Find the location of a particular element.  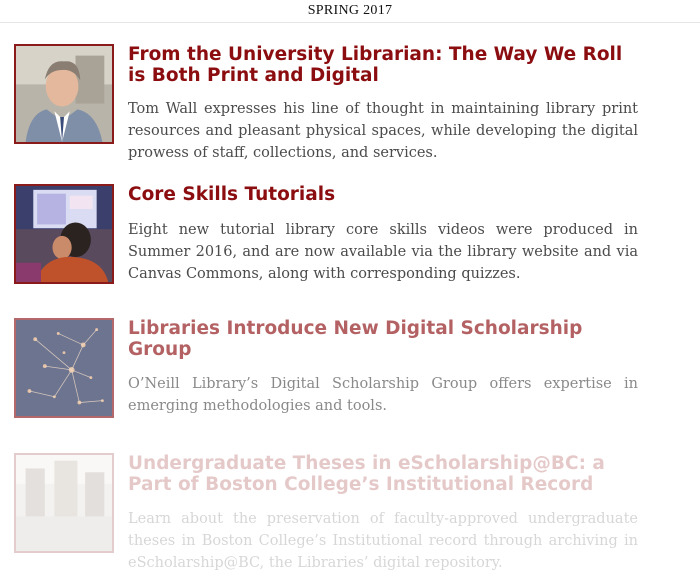

network-visualization-photo-icon is located at coordinates (64, 368).